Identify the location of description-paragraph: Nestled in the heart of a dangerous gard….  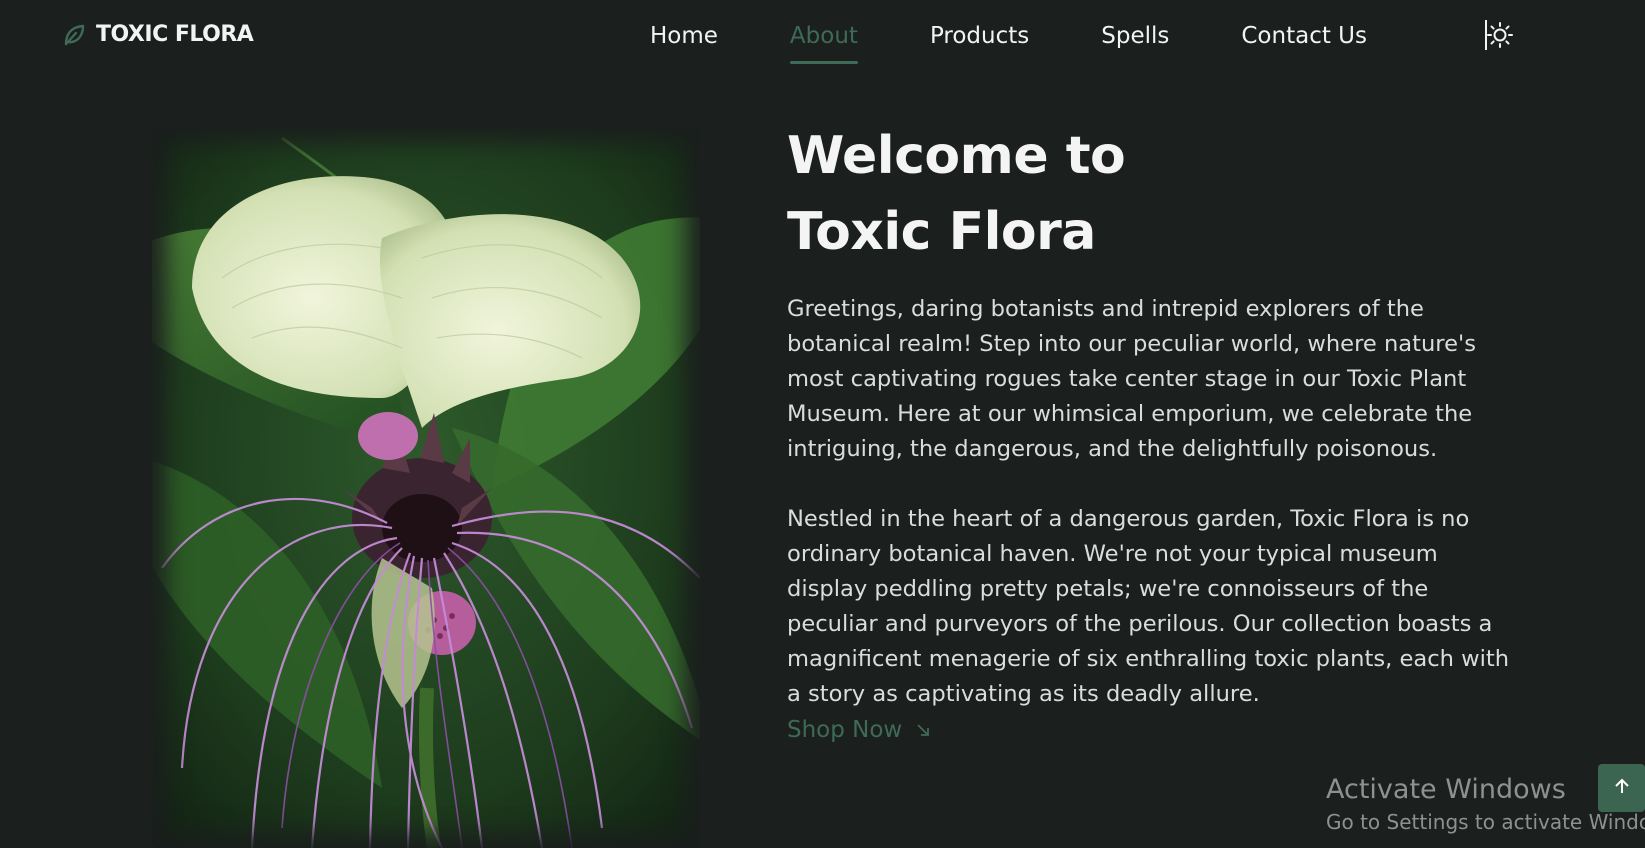
(1148, 606).